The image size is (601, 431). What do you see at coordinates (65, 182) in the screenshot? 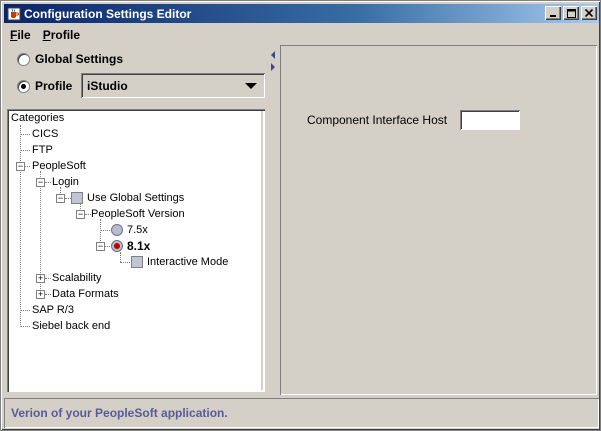
I see `tree-item-login: Login` at bounding box center [65, 182].